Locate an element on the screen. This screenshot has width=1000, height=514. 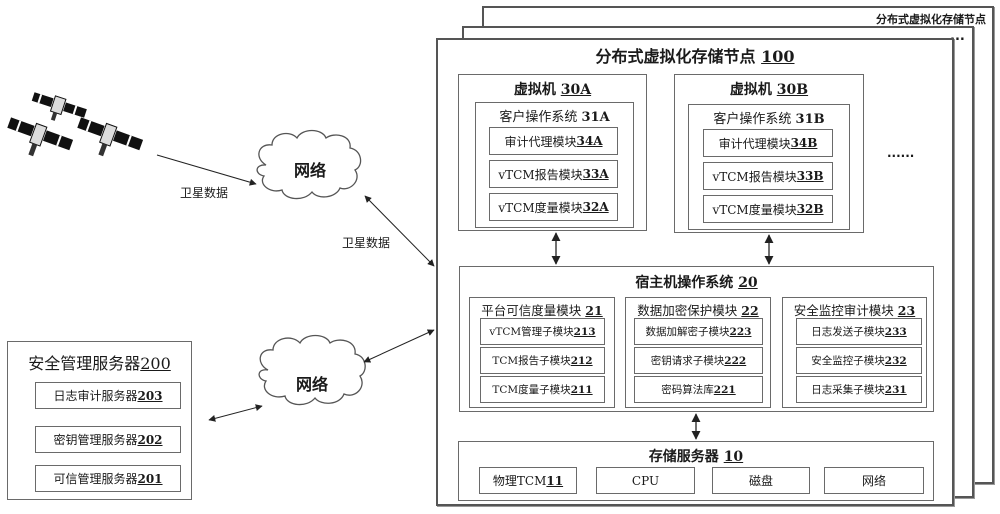
component-label: CPU is located at coordinates (645, 480).